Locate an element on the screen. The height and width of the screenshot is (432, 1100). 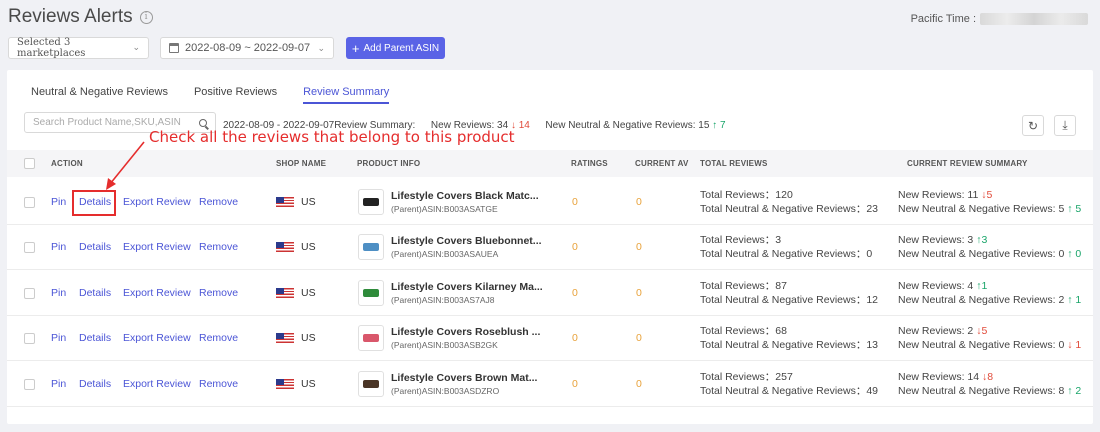
product-asin: (Parent)ASIN:B003ASAUEA is located at coordinates (445, 254).